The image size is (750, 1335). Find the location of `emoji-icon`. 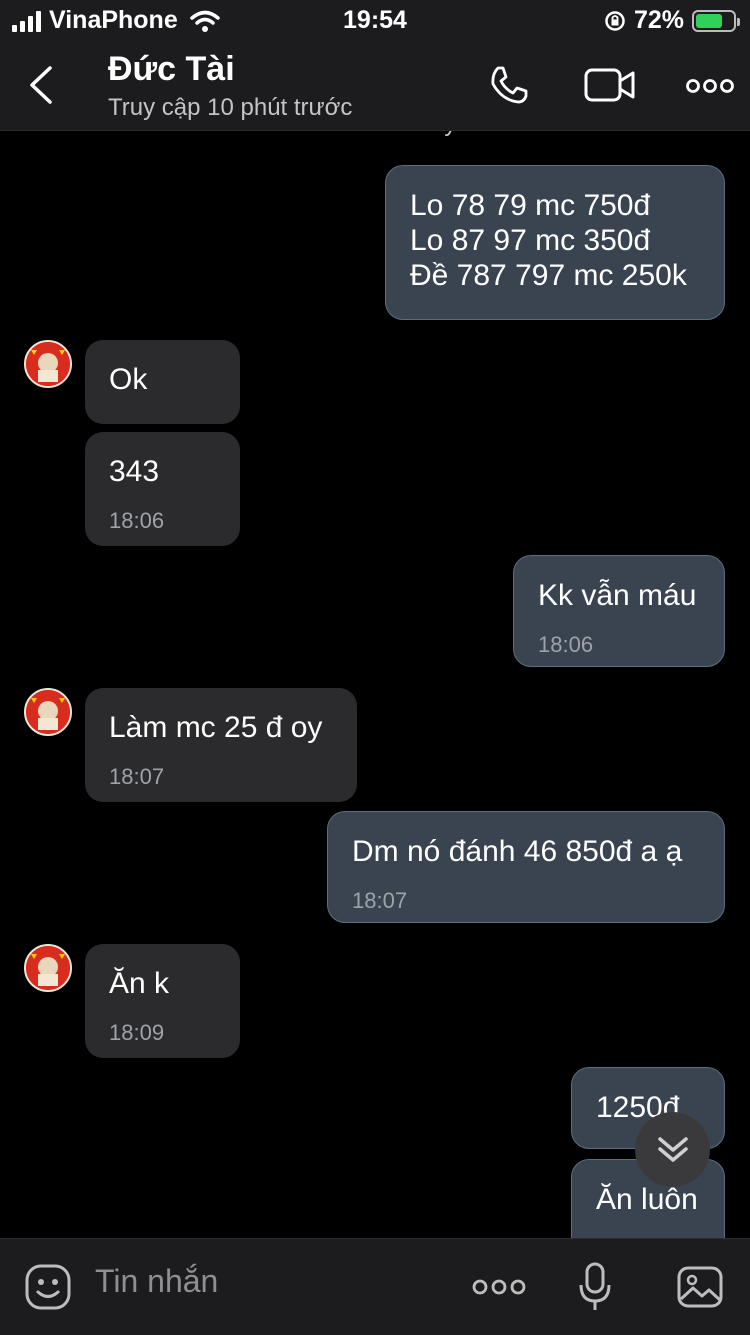

emoji-icon is located at coordinates (48, 1287).